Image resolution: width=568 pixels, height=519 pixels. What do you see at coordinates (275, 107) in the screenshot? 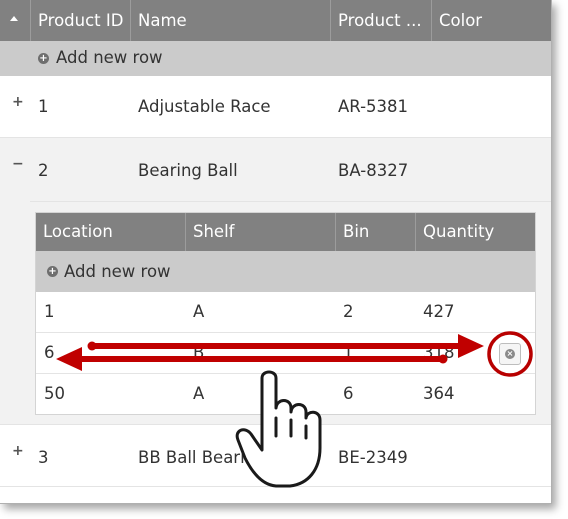
I see `table-row: + 1 Adjustable Race AR-5381` at bounding box center [275, 107].